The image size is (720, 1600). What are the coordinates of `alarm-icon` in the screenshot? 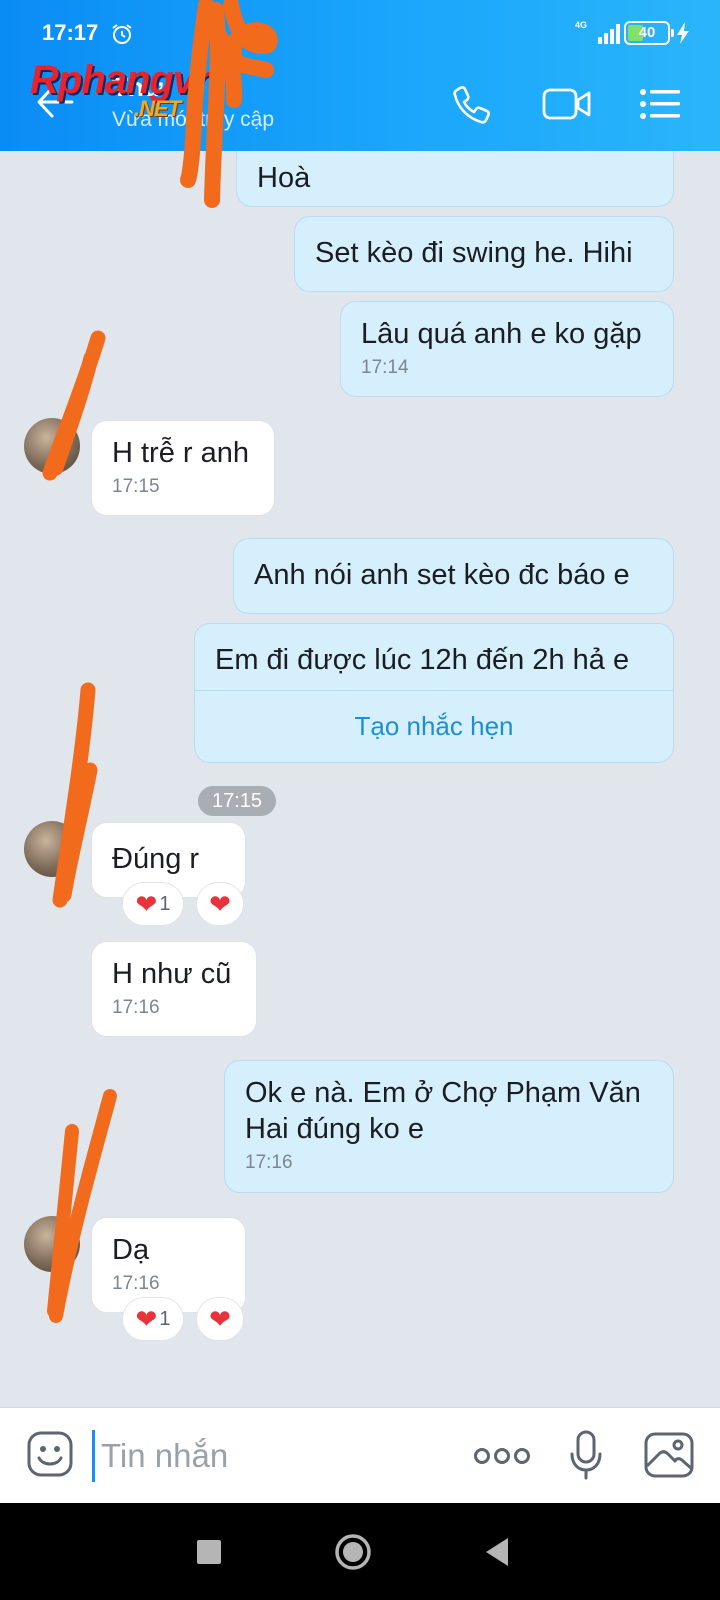 It's located at (122, 34).